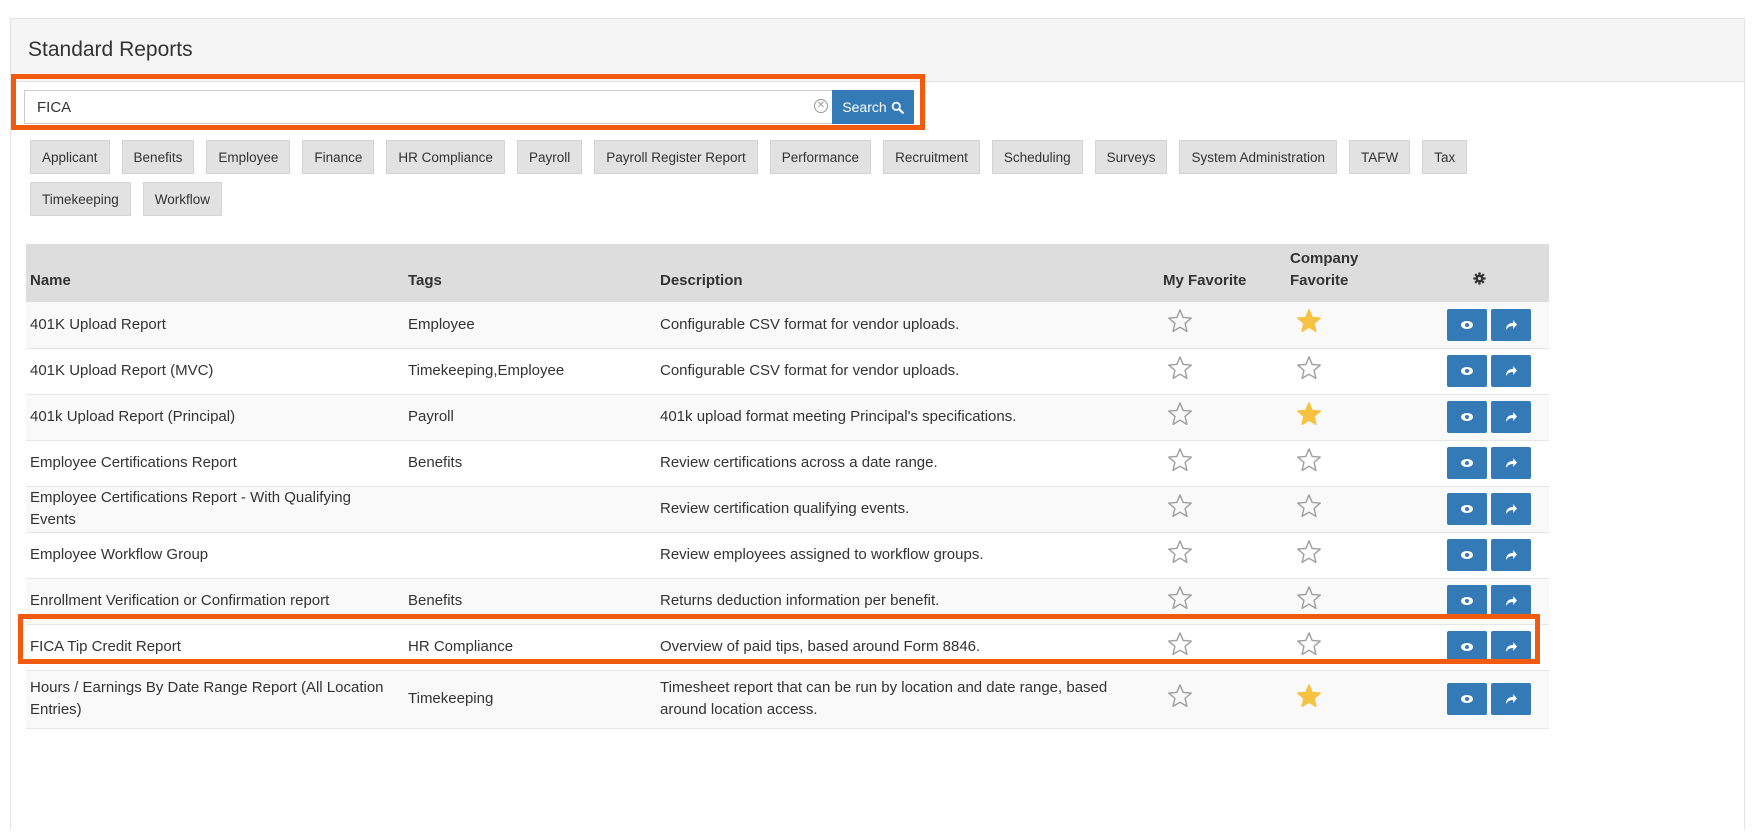 This screenshot has width=1758, height=834. What do you see at coordinates (1222, 273) in the screenshot?
I see `column-header-my-favorite: My Favorite` at bounding box center [1222, 273].